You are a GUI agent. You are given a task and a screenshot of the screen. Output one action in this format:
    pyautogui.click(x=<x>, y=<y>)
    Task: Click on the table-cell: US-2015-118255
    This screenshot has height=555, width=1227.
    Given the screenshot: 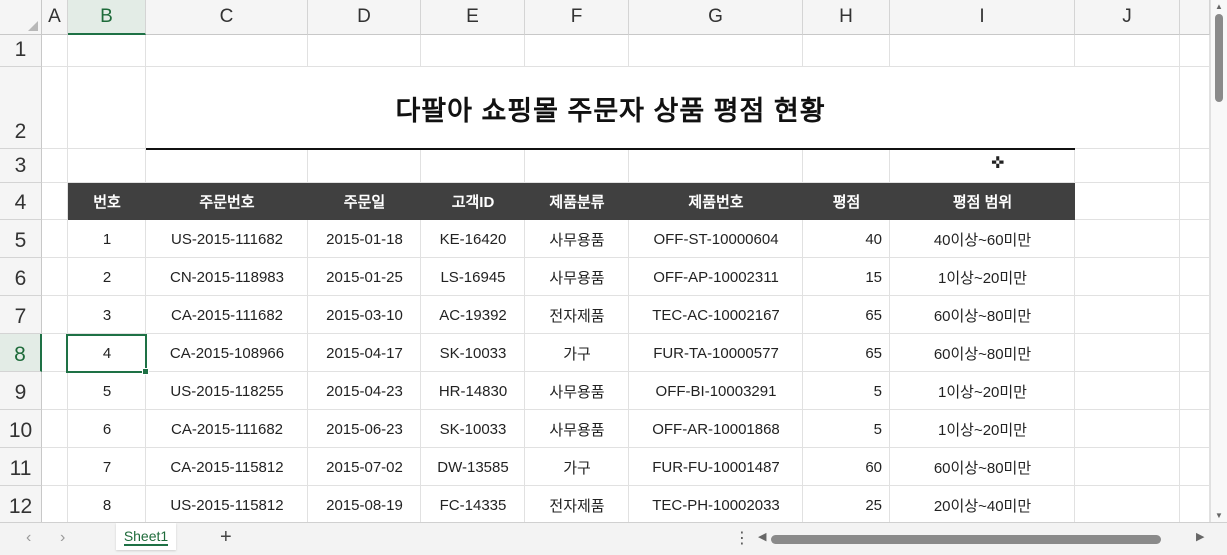 What is the action you would take?
    pyautogui.click(x=227, y=391)
    